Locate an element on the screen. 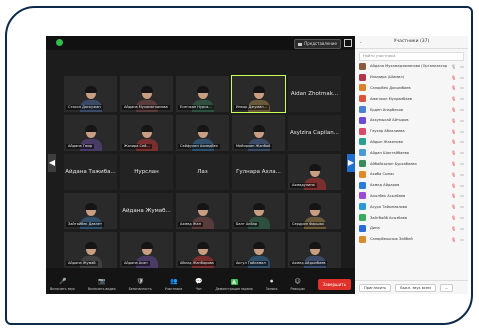 This screenshot has height=331, width=479. tile-name-label: Ахмадулина is located at coordinates (303, 185).